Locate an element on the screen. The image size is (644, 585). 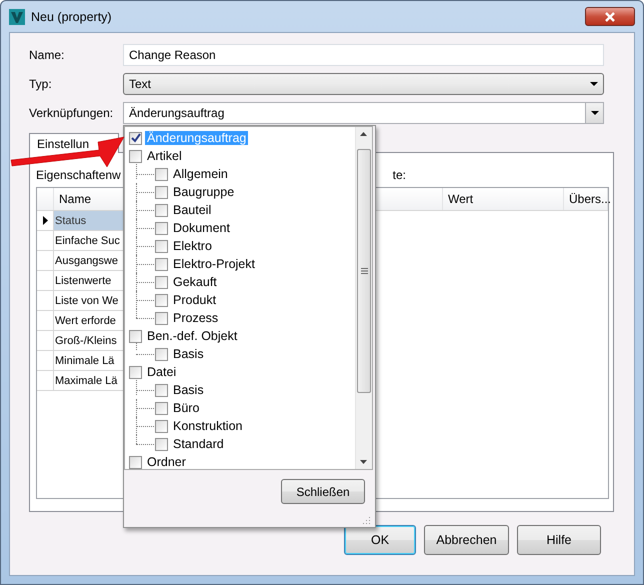
app-logo-icon is located at coordinates (17, 16).